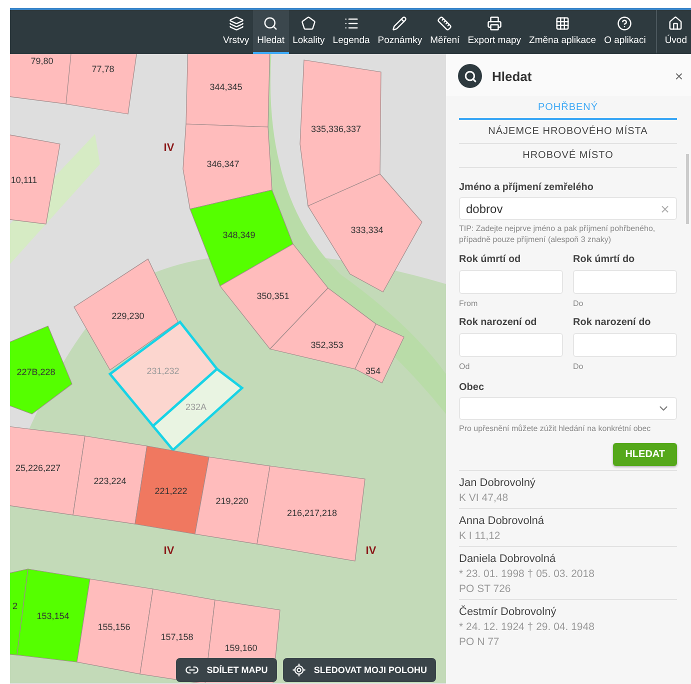 This screenshot has width=691, height=684. What do you see at coordinates (400, 32) in the screenshot?
I see `toolbar-button: Poznámky` at bounding box center [400, 32].